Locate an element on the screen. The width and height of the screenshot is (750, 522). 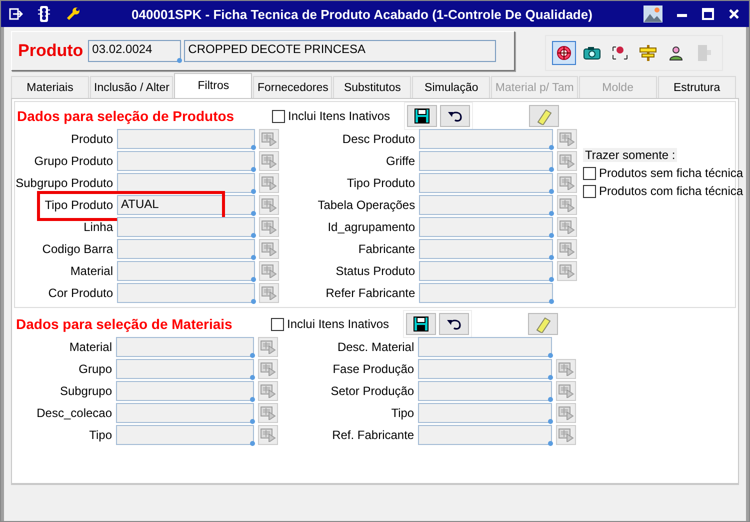
tab: Inclusão / Alter is located at coordinates (132, 87).